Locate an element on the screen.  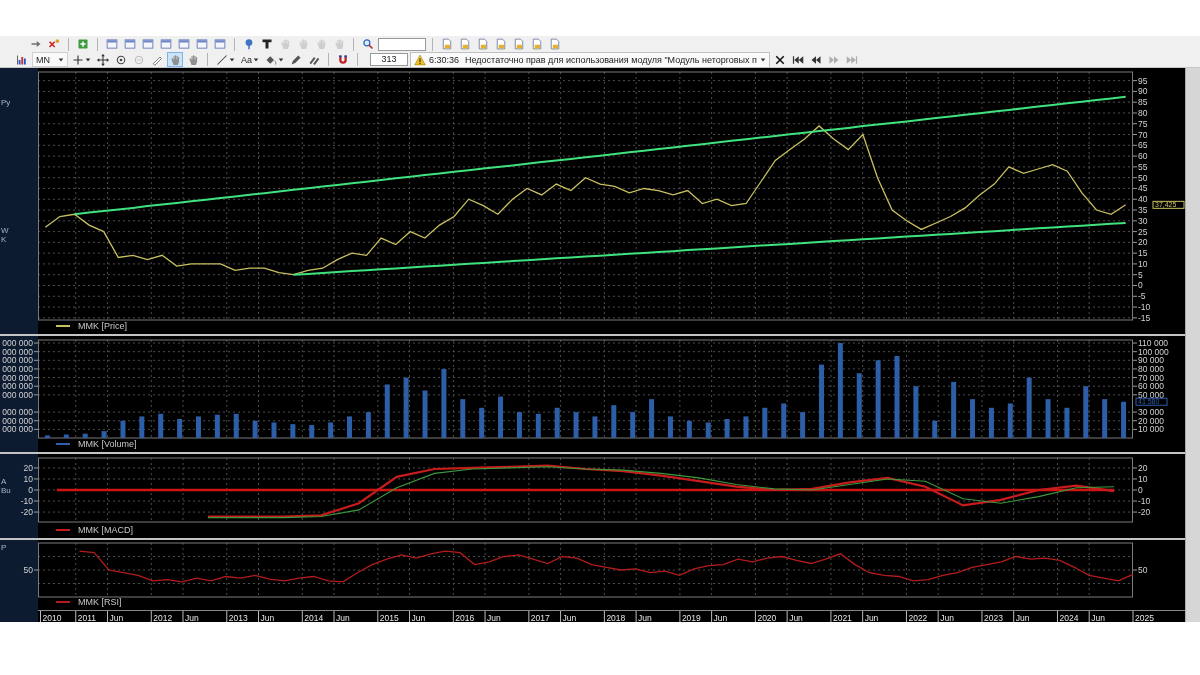
axis-label: 2011 is located at coordinates (87, 617).